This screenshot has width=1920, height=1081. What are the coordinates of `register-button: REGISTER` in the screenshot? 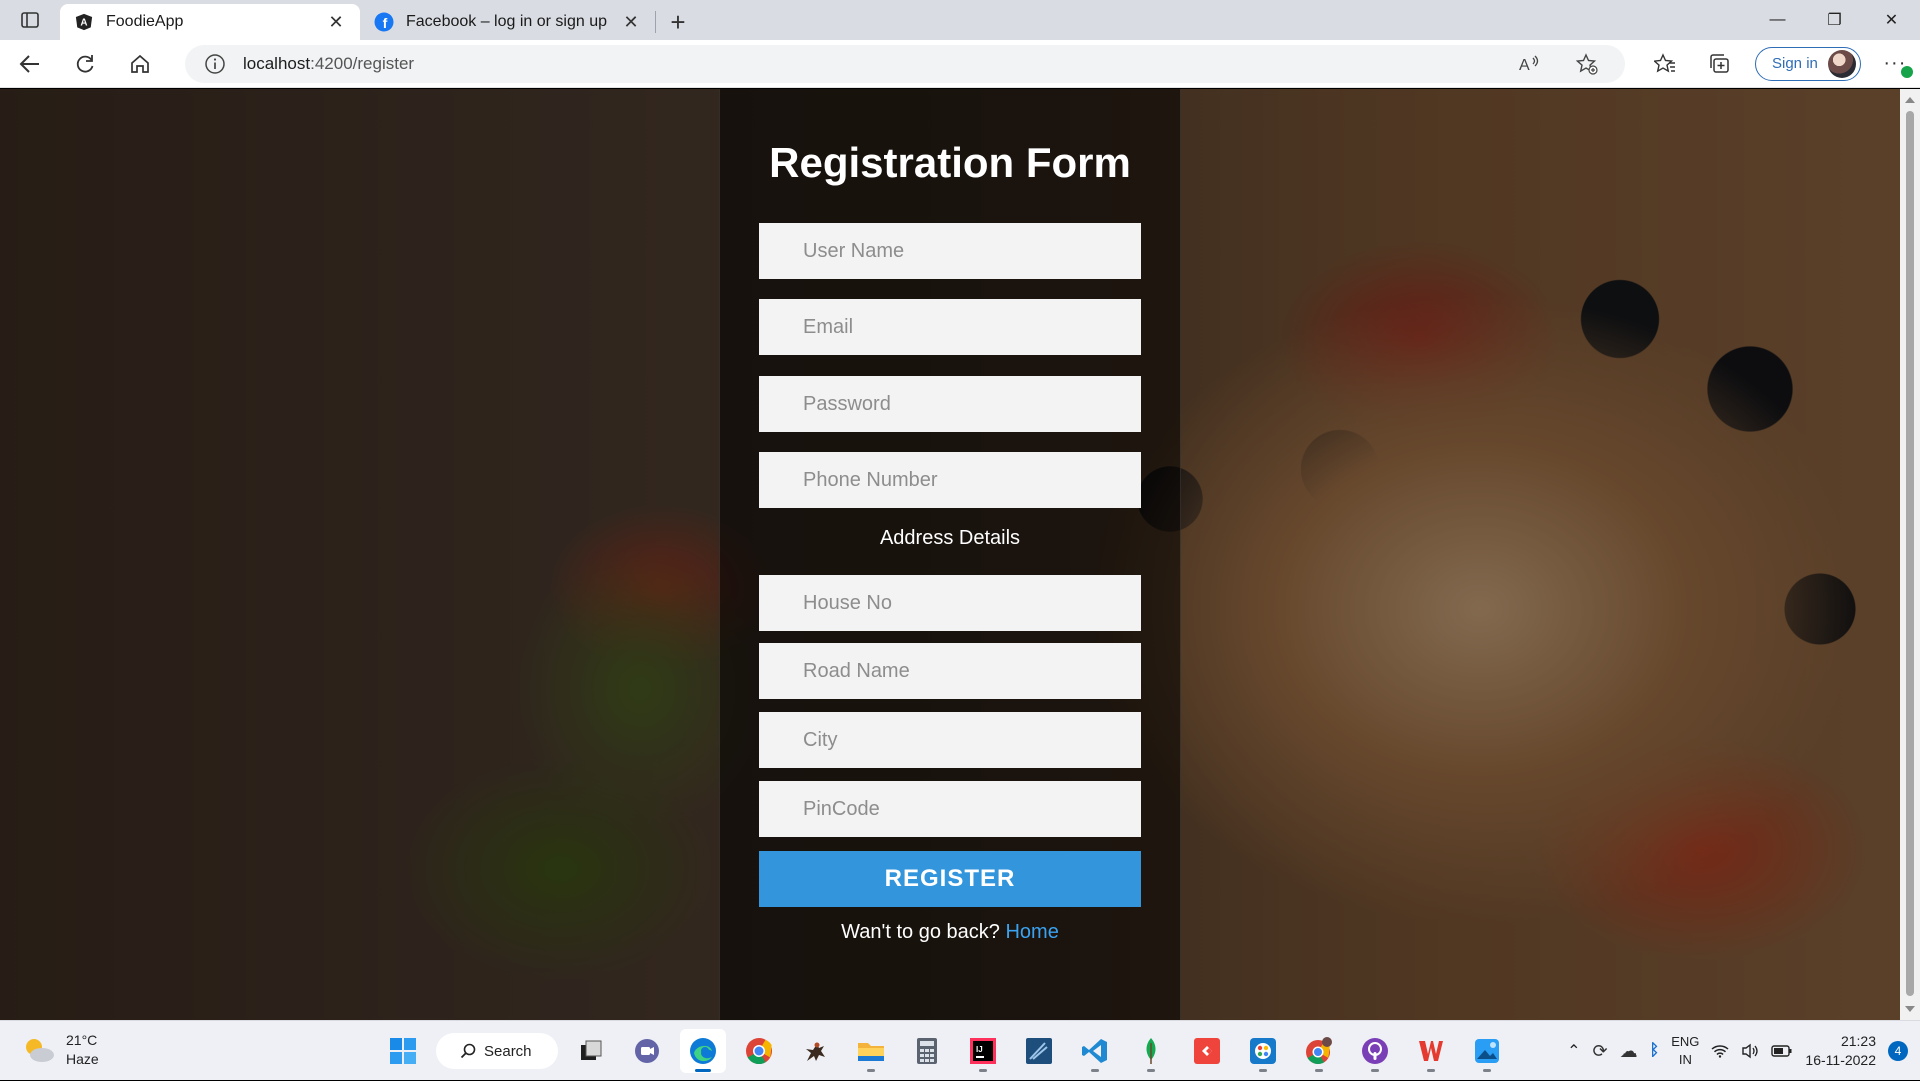 It's located at (950, 879).